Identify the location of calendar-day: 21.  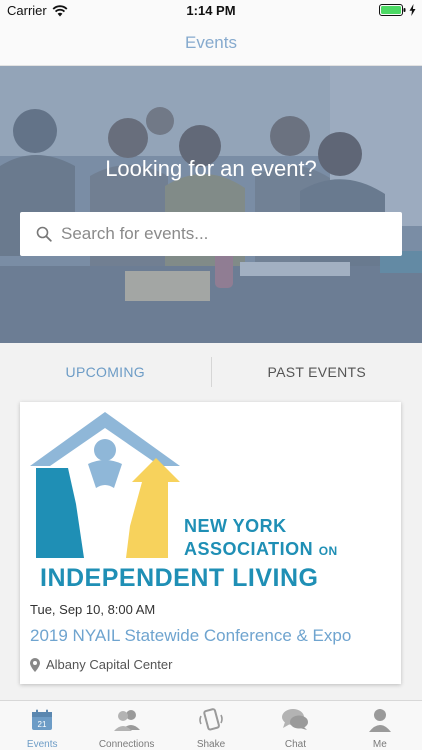
(42, 724).